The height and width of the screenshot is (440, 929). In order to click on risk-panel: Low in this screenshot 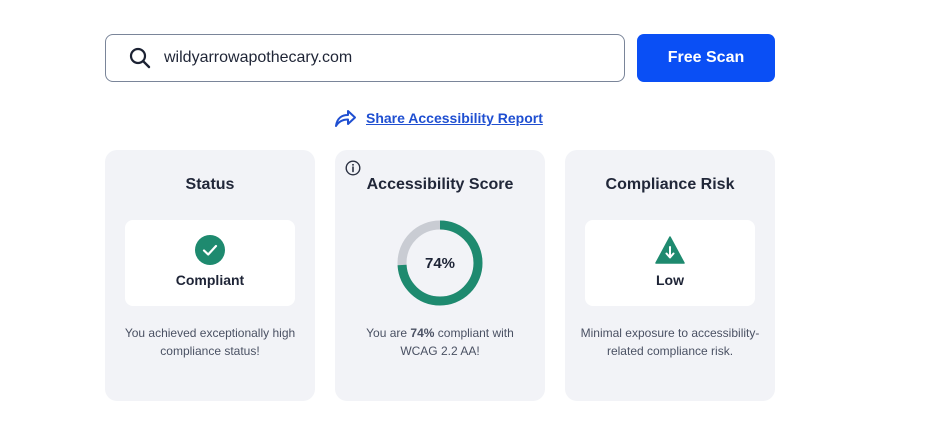, I will do `click(670, 263)`.